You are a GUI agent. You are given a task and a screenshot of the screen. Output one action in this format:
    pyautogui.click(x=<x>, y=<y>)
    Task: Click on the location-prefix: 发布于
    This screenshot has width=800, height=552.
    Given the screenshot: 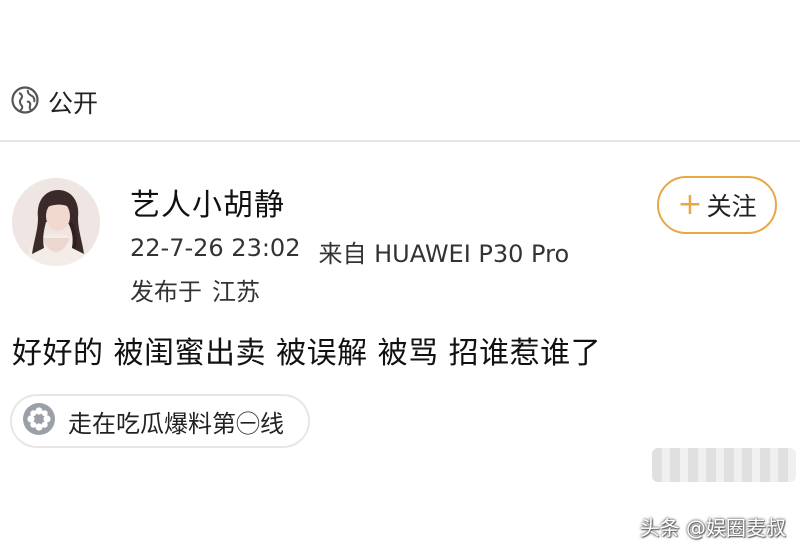 What is the action you would take?
    pyautogui.click(x=166, y=292)
    